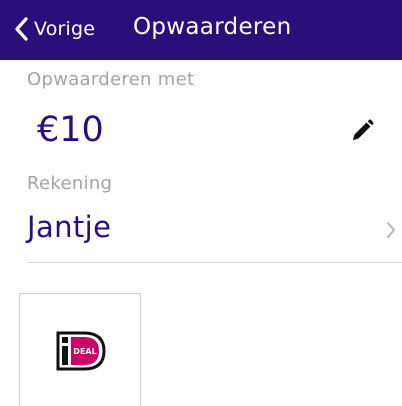  I want to click on back-button: Vorige, so click(54, 29).